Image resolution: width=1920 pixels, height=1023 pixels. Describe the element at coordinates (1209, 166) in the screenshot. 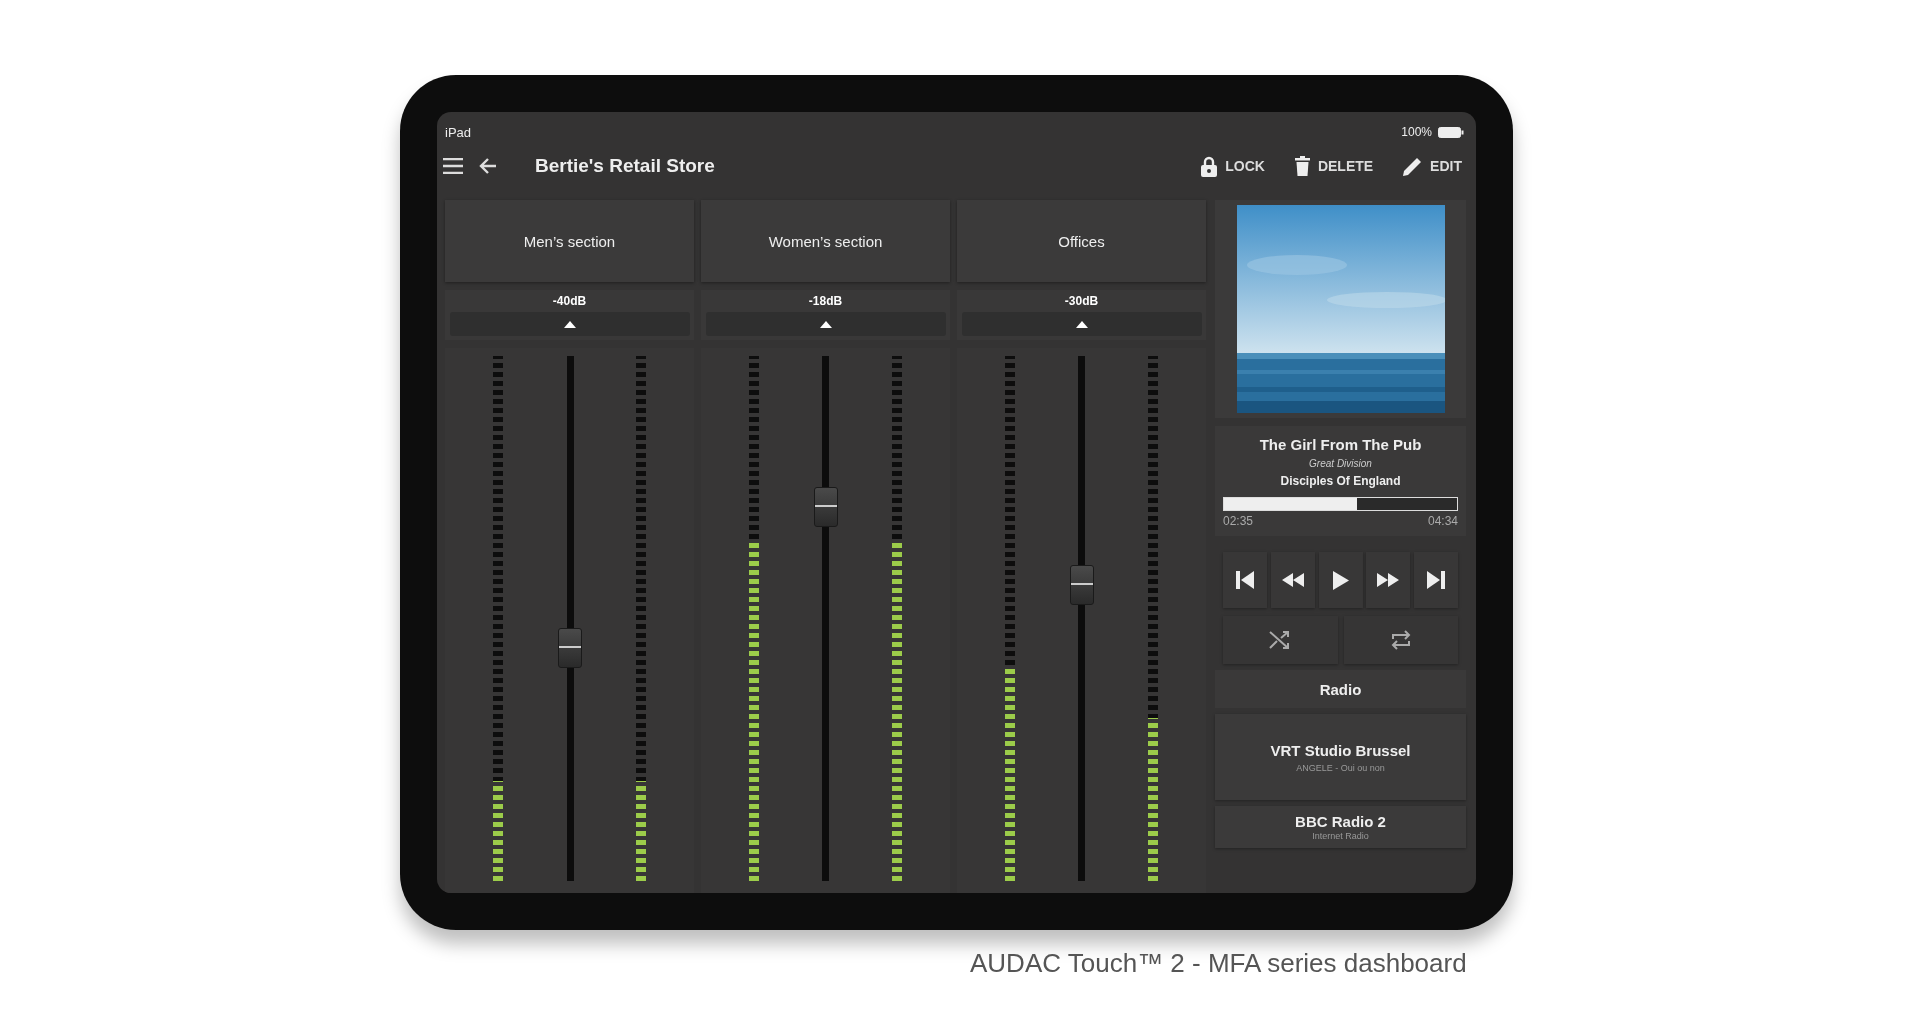

I see `lock-icon` at that location.